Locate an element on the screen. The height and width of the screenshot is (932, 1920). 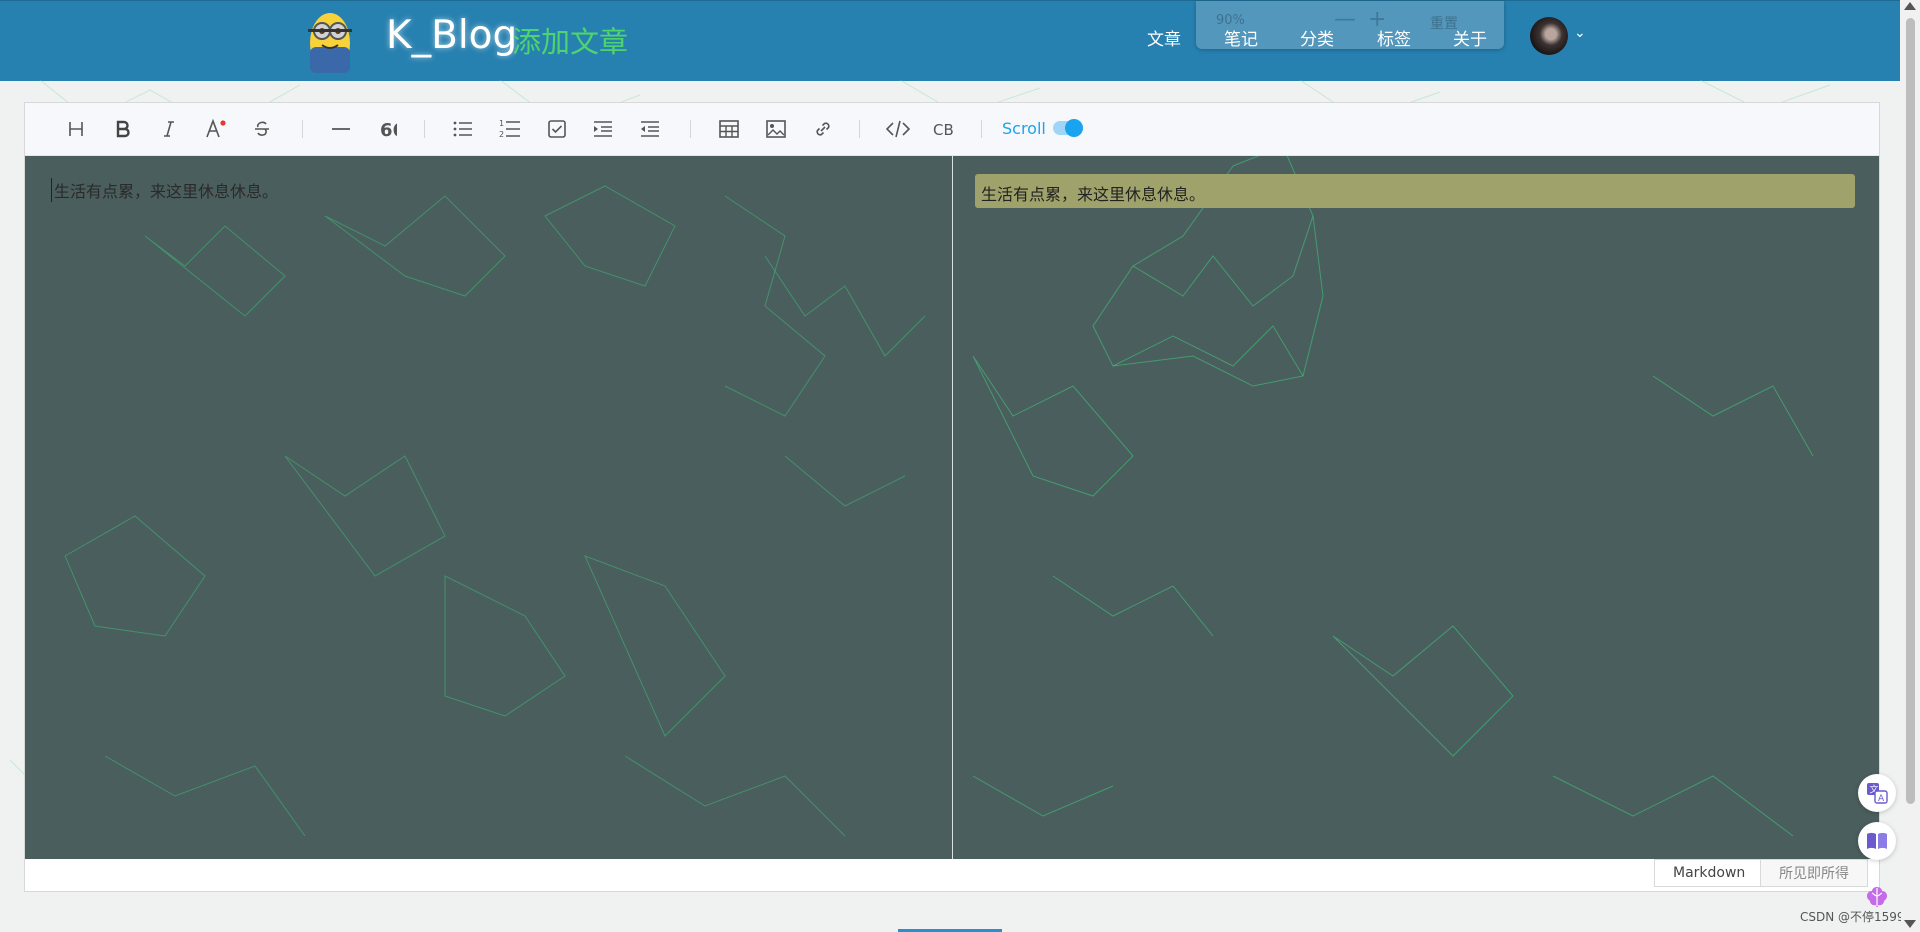
nav-categories: 分类 is located at coordinates (1317, 37).